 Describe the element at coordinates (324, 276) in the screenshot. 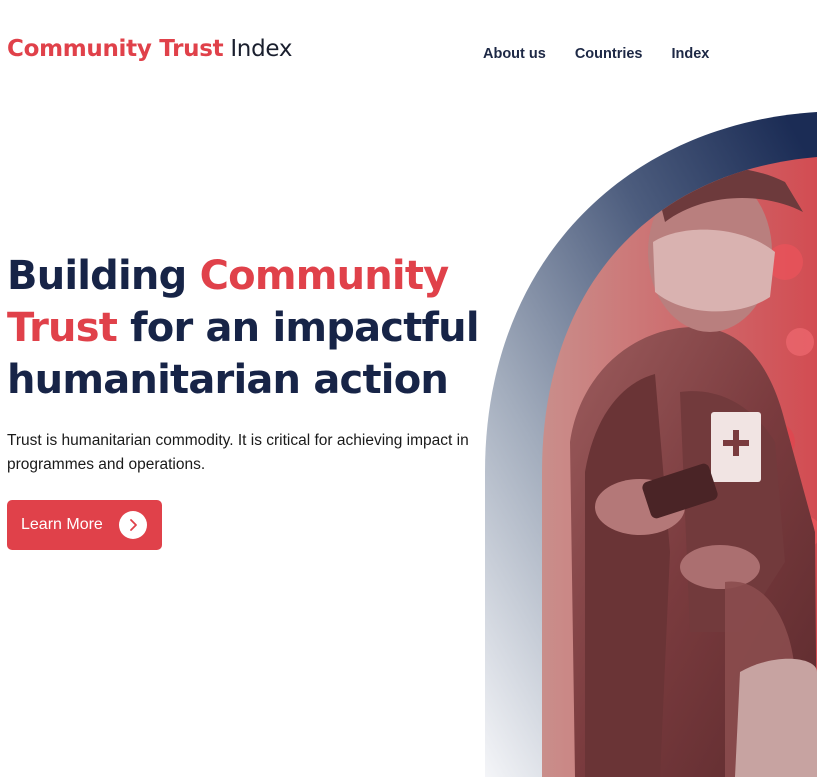

I see `headline-accent-1: Community` at that location.